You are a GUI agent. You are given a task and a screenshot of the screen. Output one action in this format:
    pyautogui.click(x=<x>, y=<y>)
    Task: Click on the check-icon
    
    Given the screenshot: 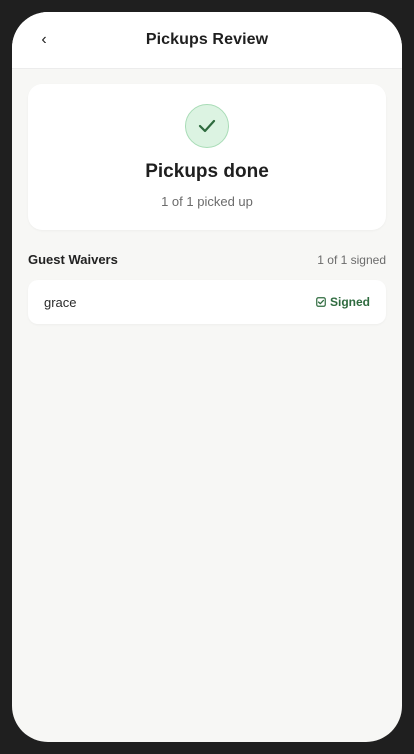 What is the action you would take?
    pyautogui.click(x=207, y=126)
    